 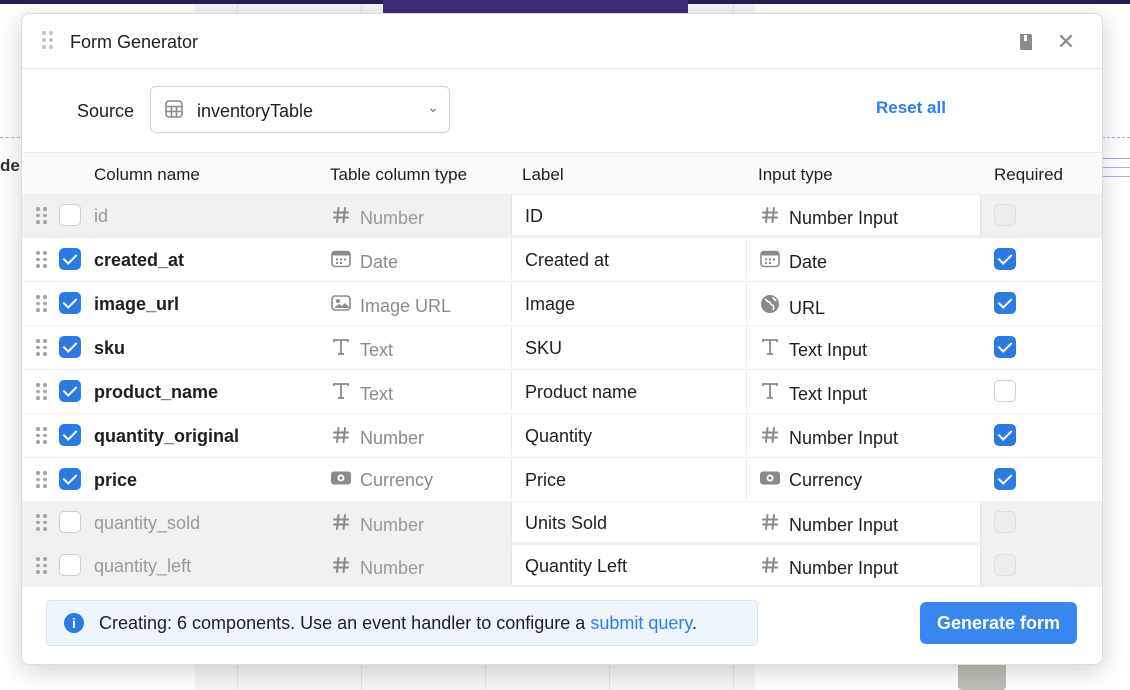 What do you see at coordinates (10, 165) in the screenshot?
I see `canvas-text-fragment: de` at bounding box center [10, 165].